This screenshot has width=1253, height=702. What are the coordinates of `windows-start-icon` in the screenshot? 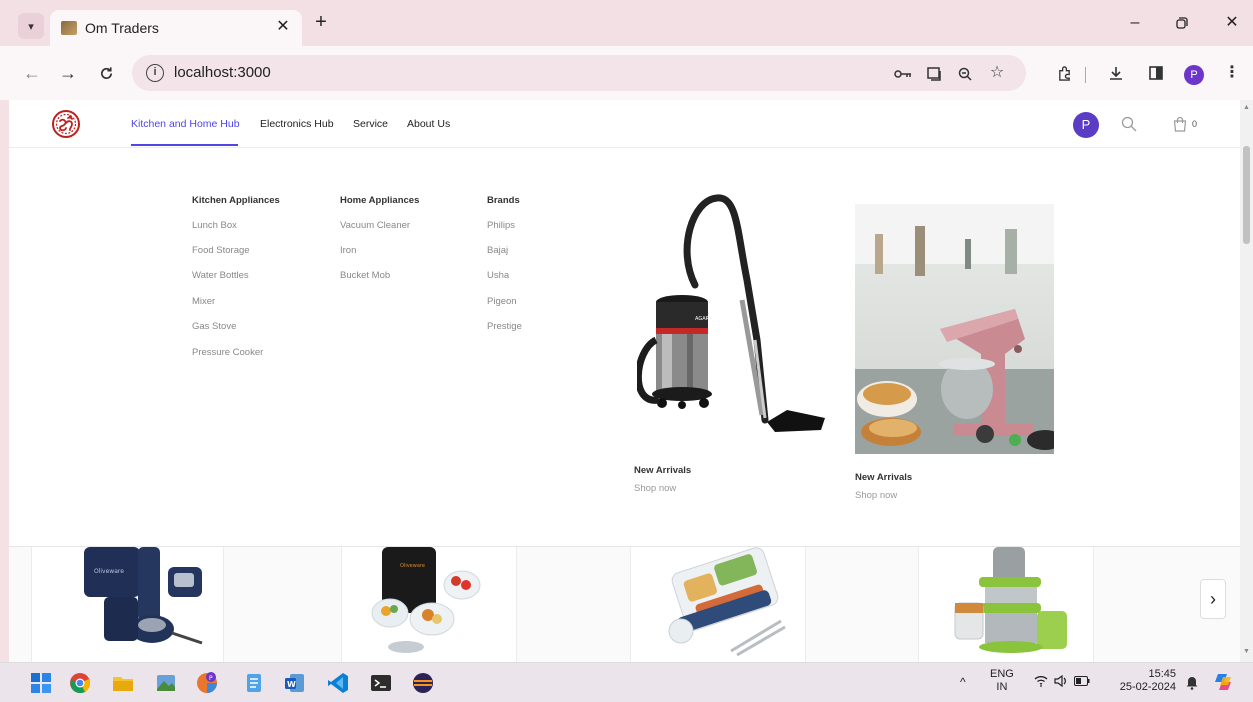 It's located at (41, 683).